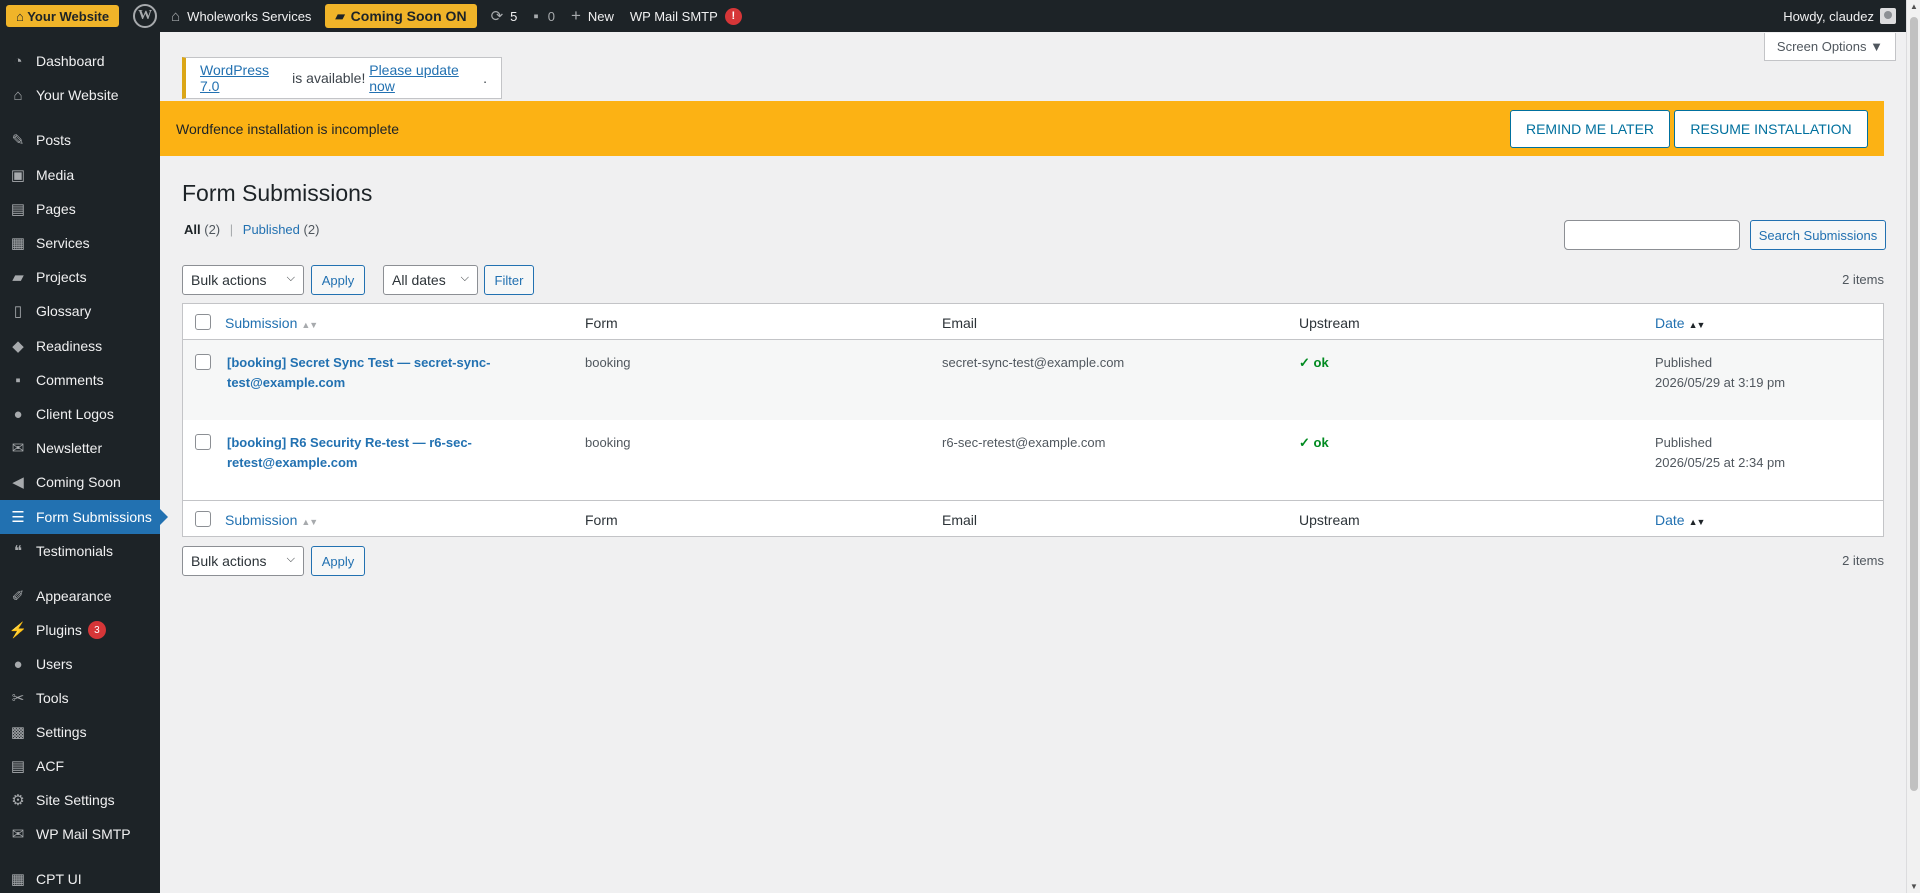 Image resolution: width=1920 pixels, height=893 pixels. What do you see at coordinates (80, 766) in the screenshot?
I see `sidebar-item-acf: ▤ ACF` at bounding box center [80, 766].